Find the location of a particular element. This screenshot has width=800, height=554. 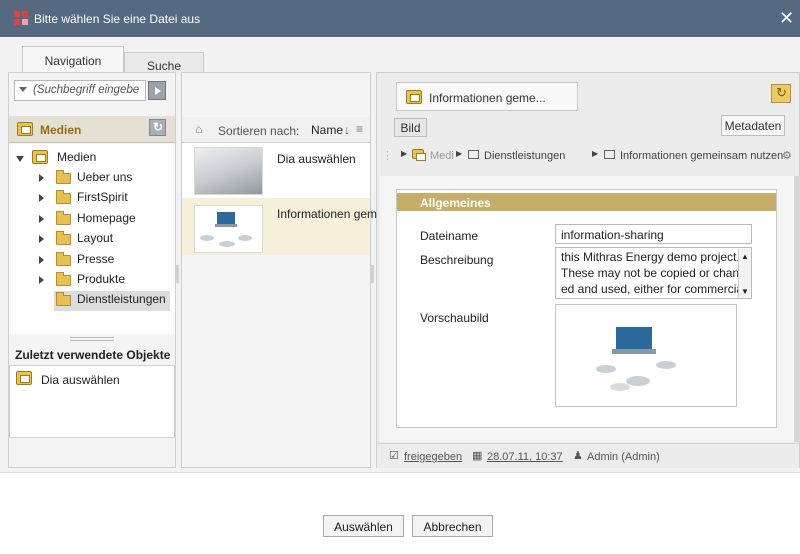

tree-item-firstspirit: FirstSpirit is located at coordinates (89, 199).